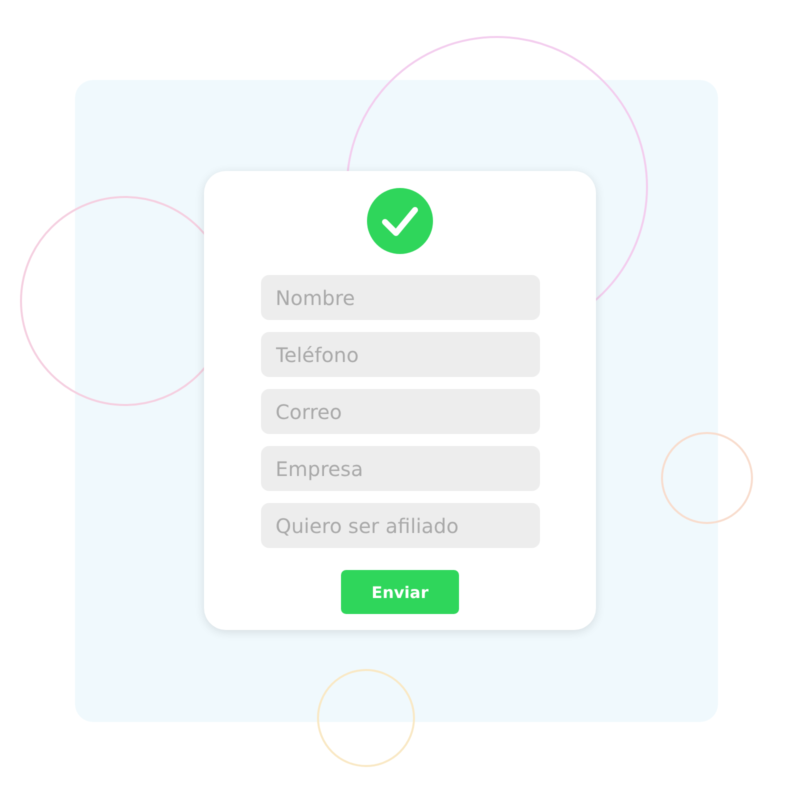  What do you see at coordinates (400, 592) in the screenshot?
I see `submit-button: Enviar` at bounding box center [400, 592].